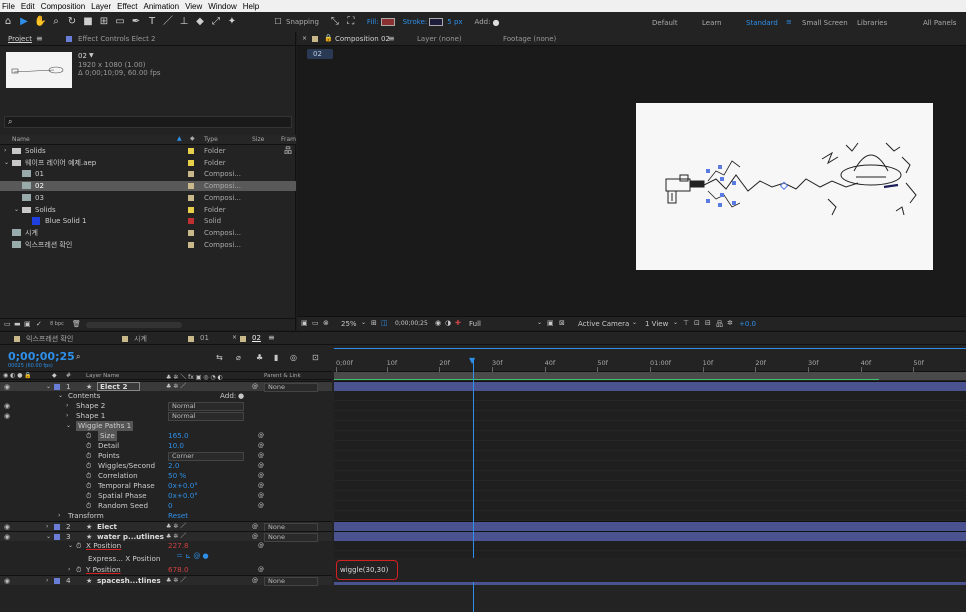  What do you see at coordinates (178, 546) in the screenshot?
I see `property-value: 227.8` at bounding box center [178, 546].